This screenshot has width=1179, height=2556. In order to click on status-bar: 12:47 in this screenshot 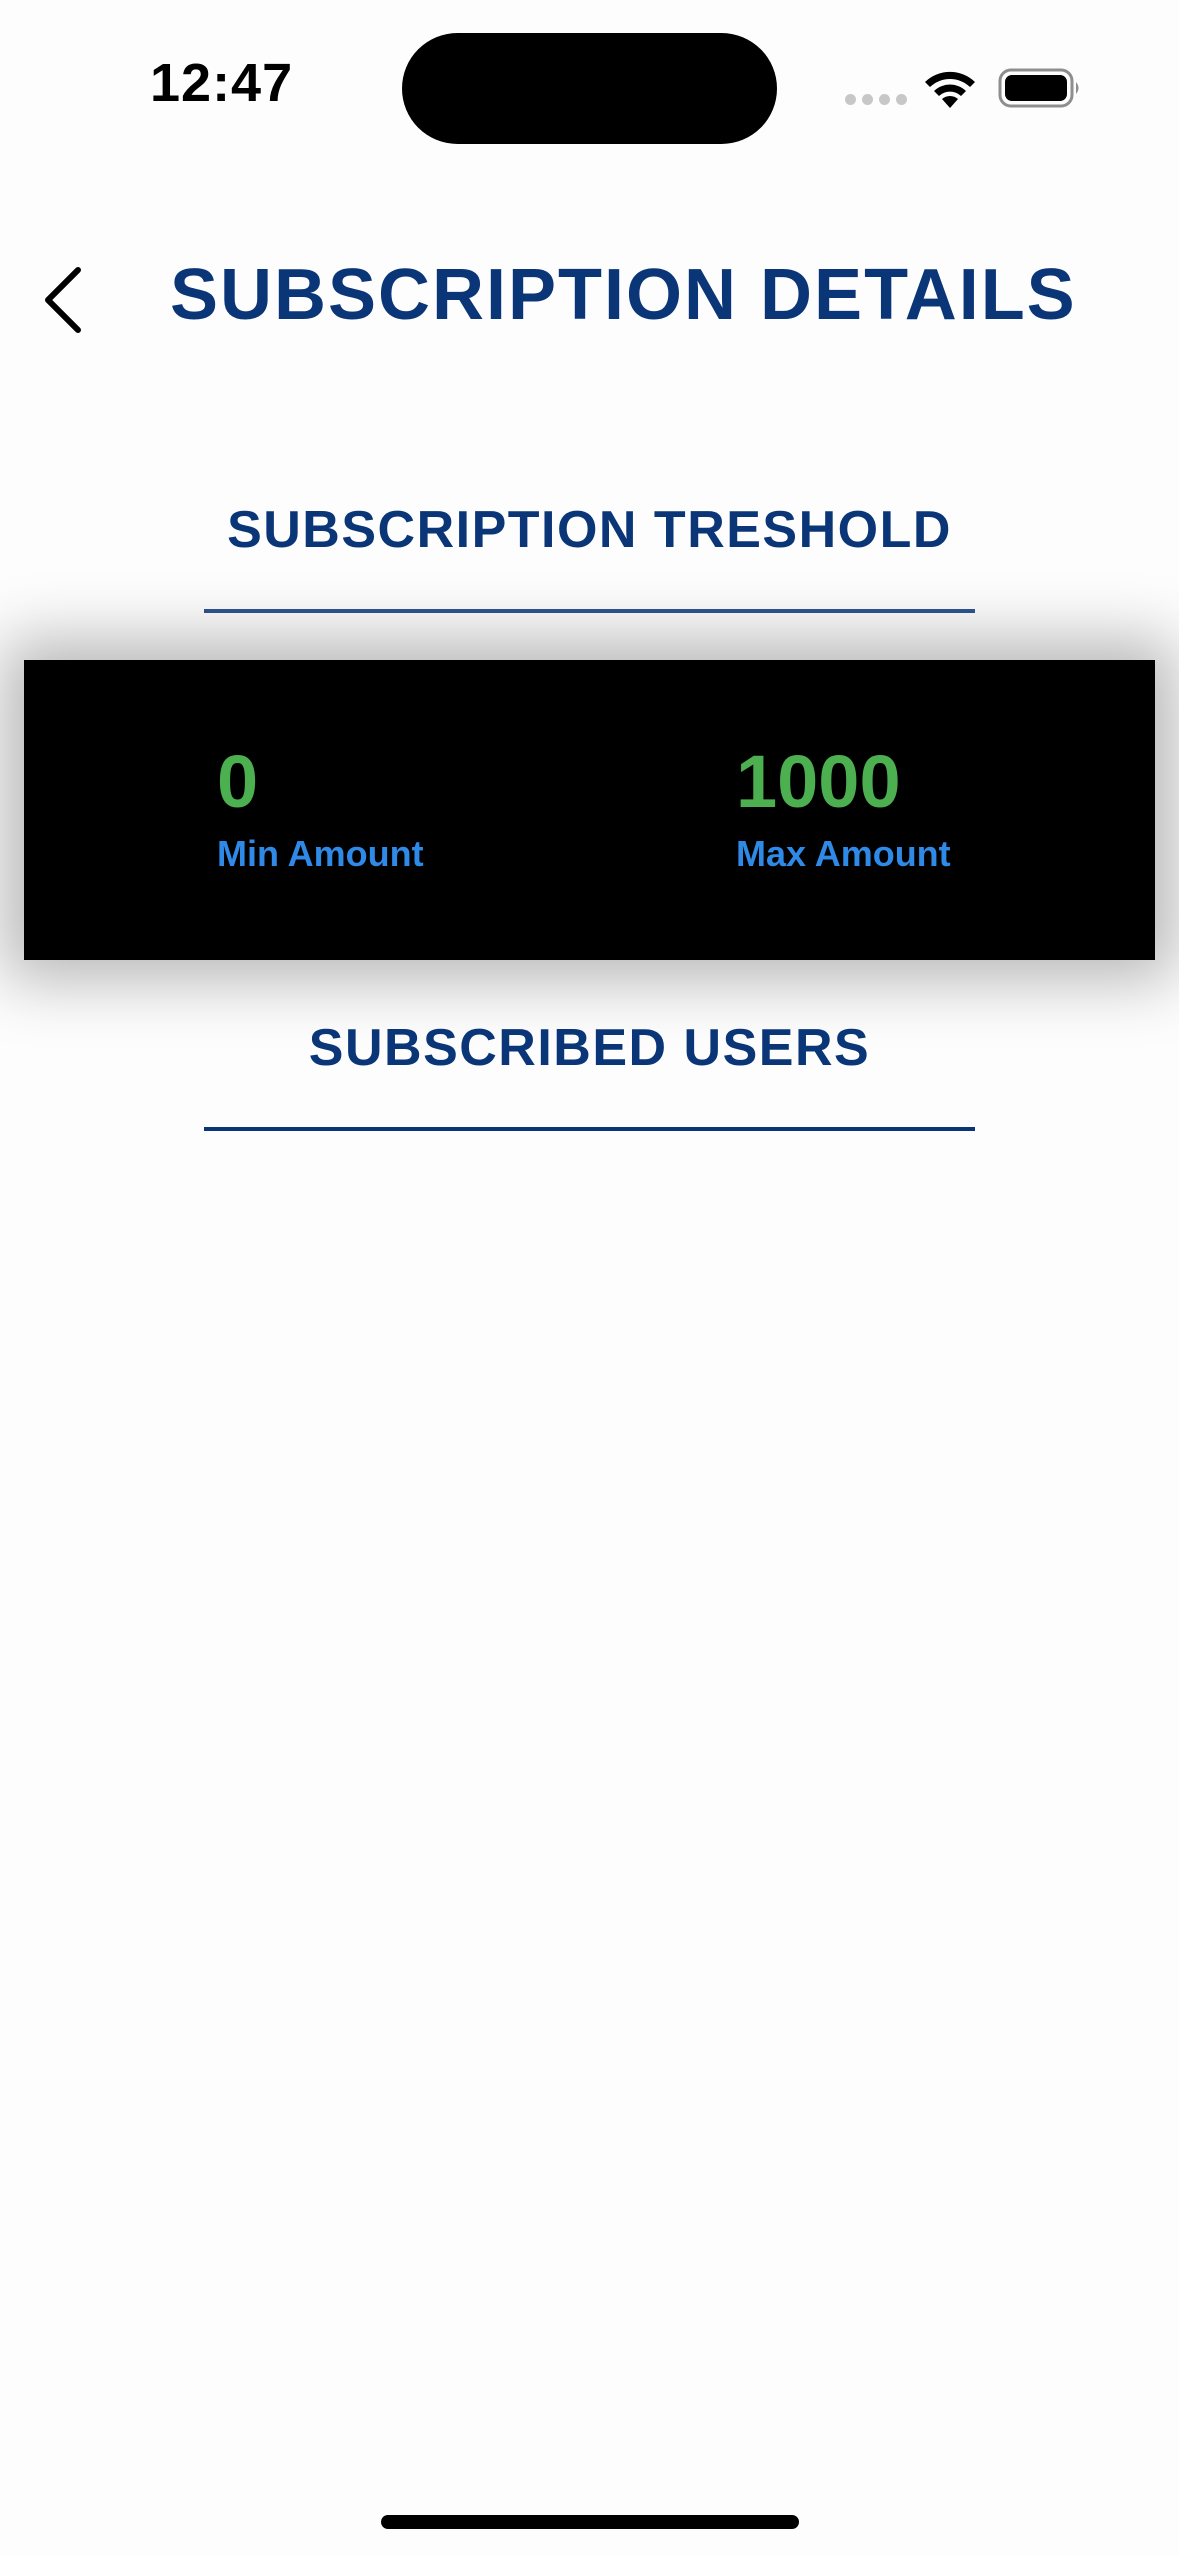, I will do `click(589, 90)`.